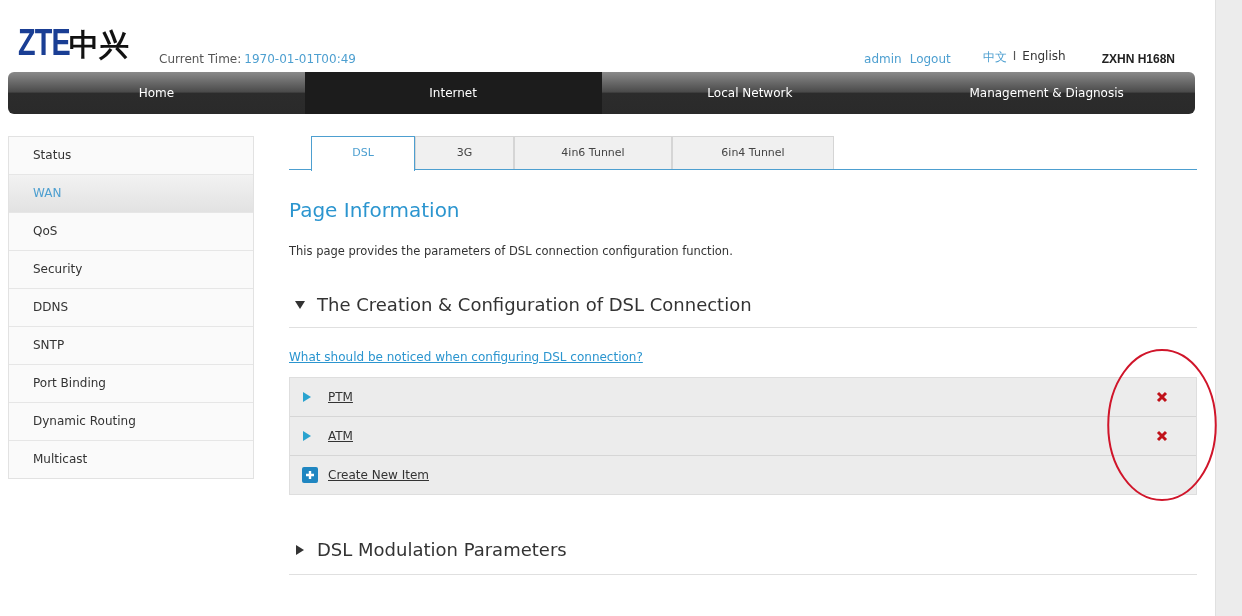 The image size is (1242, 616). I want to click on current-time-label: Current Time:, so click(200, 59).